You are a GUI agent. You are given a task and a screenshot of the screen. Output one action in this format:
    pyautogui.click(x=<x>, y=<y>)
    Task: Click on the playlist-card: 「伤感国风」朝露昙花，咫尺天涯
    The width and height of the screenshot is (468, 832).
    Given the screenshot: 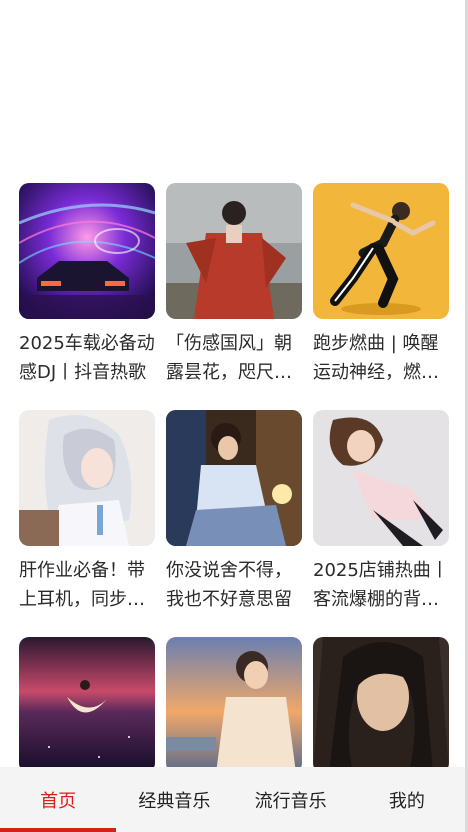 What is the action you would take?
    pyautogui.click(x=234, y=285)
    